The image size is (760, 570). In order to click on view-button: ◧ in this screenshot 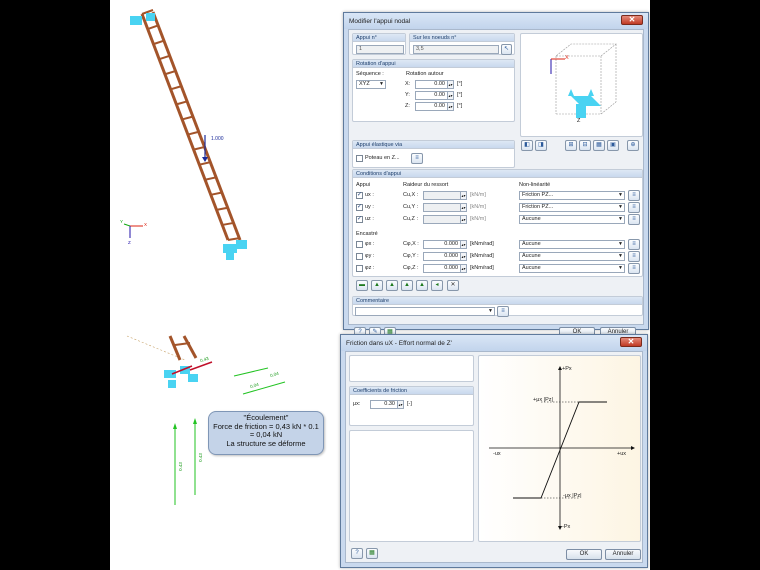, I will do `click(527, 145)`.